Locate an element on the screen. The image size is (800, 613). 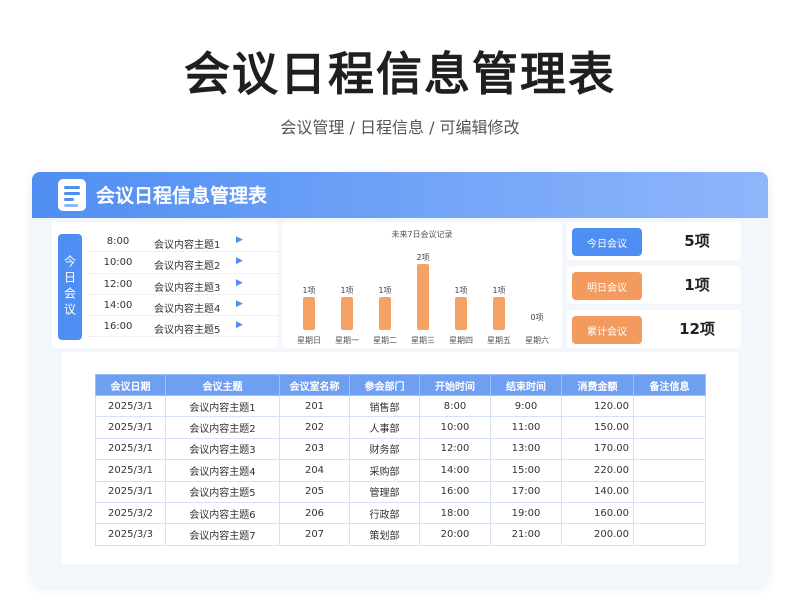
meeting-subject: 会议内容主题4 is located at coordinates (187, 309).